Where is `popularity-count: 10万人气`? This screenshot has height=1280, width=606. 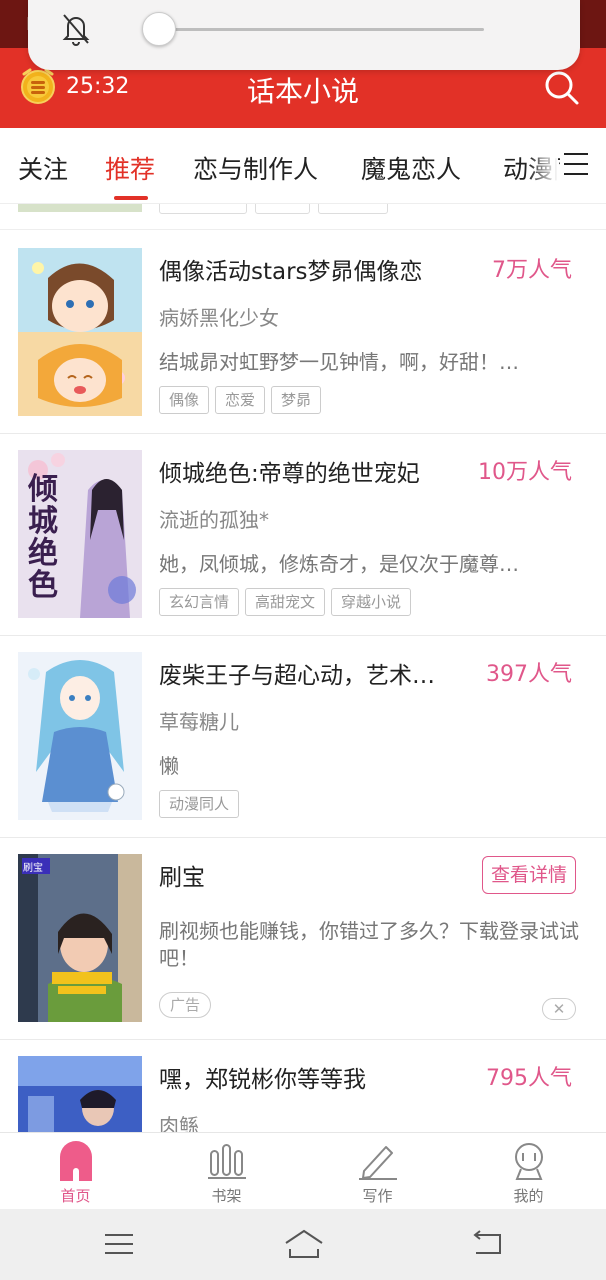
popularity-count: 10万人气 is located at coordinates (525, 472).